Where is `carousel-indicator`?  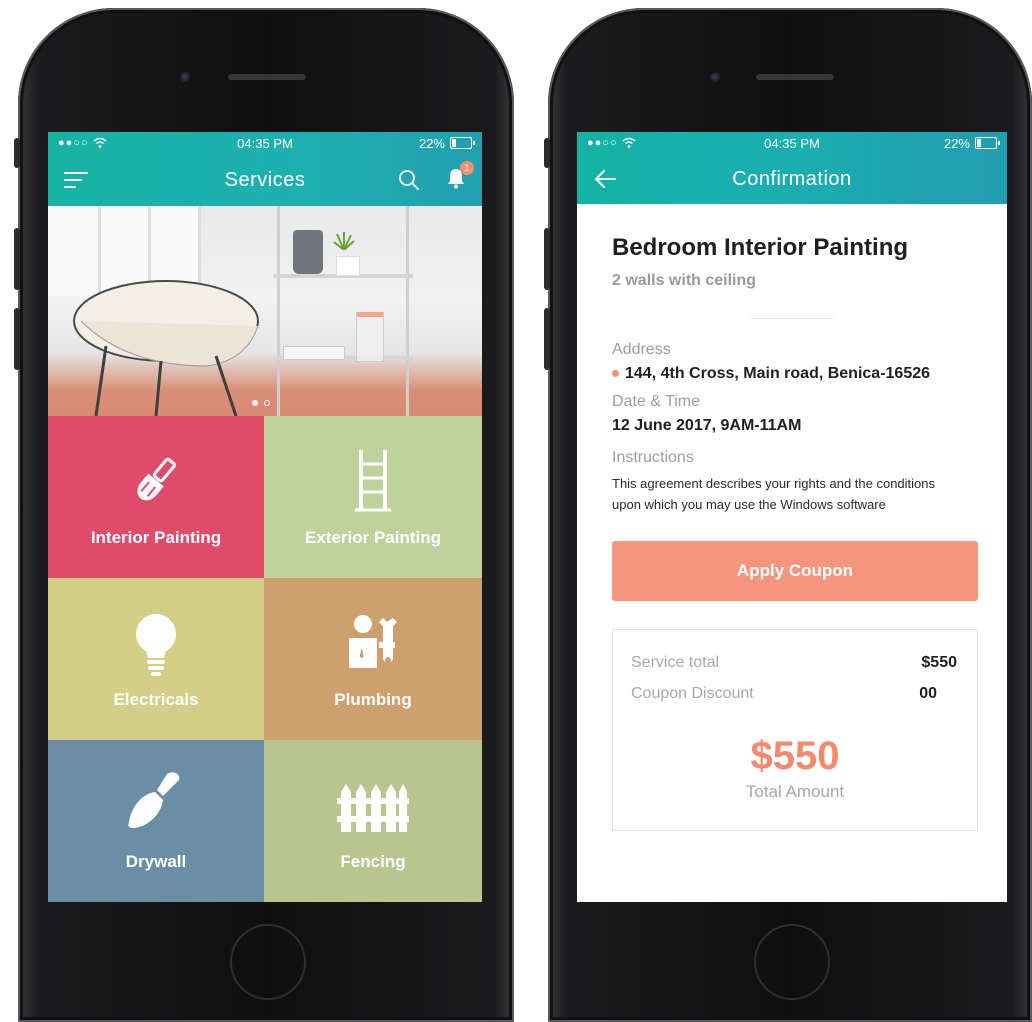 carousel-indicator is located at coordinates (261, 403).